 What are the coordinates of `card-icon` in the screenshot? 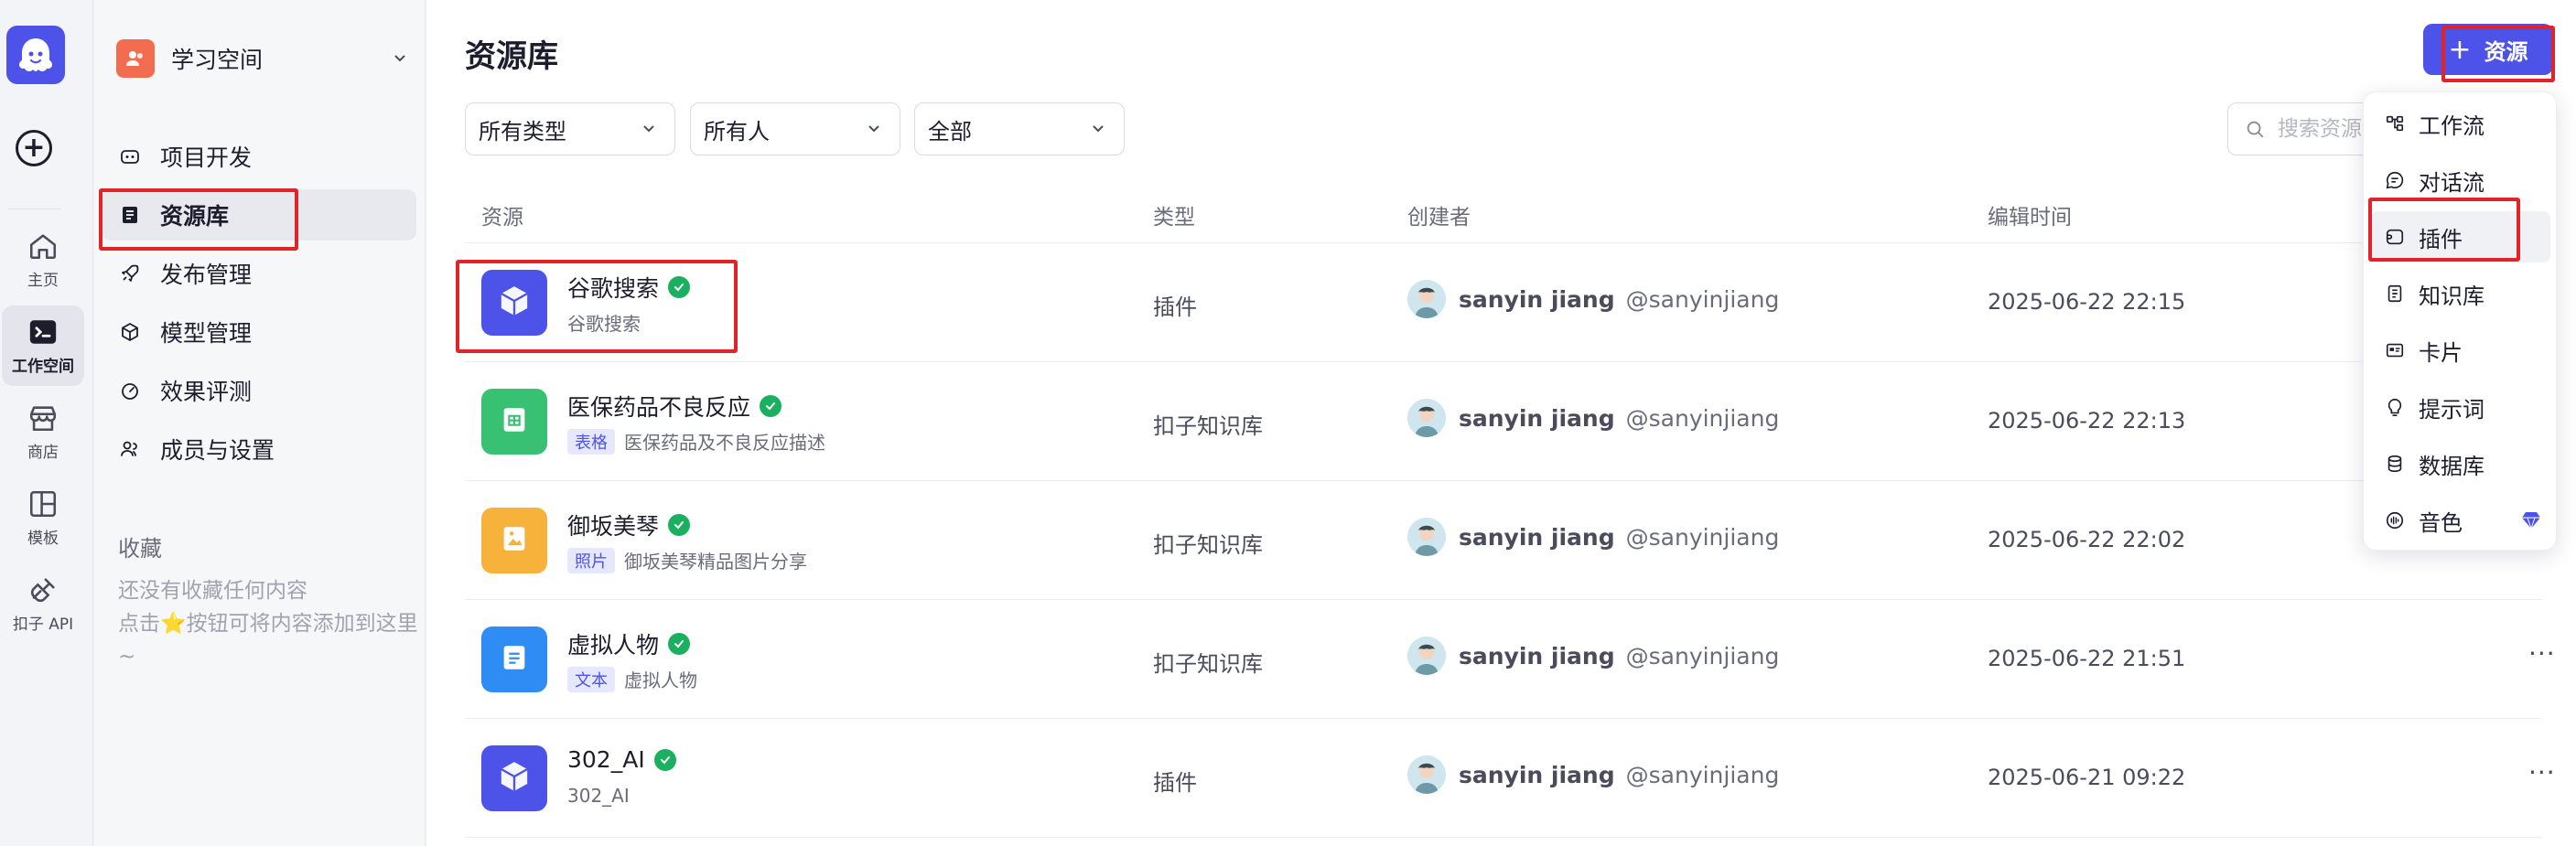 It's located at (2395, 350).